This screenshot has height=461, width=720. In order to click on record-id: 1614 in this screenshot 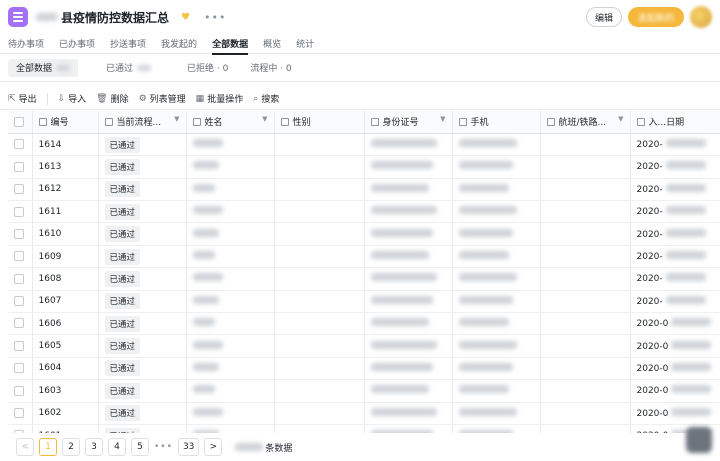, I will do `click(50, 144)`.